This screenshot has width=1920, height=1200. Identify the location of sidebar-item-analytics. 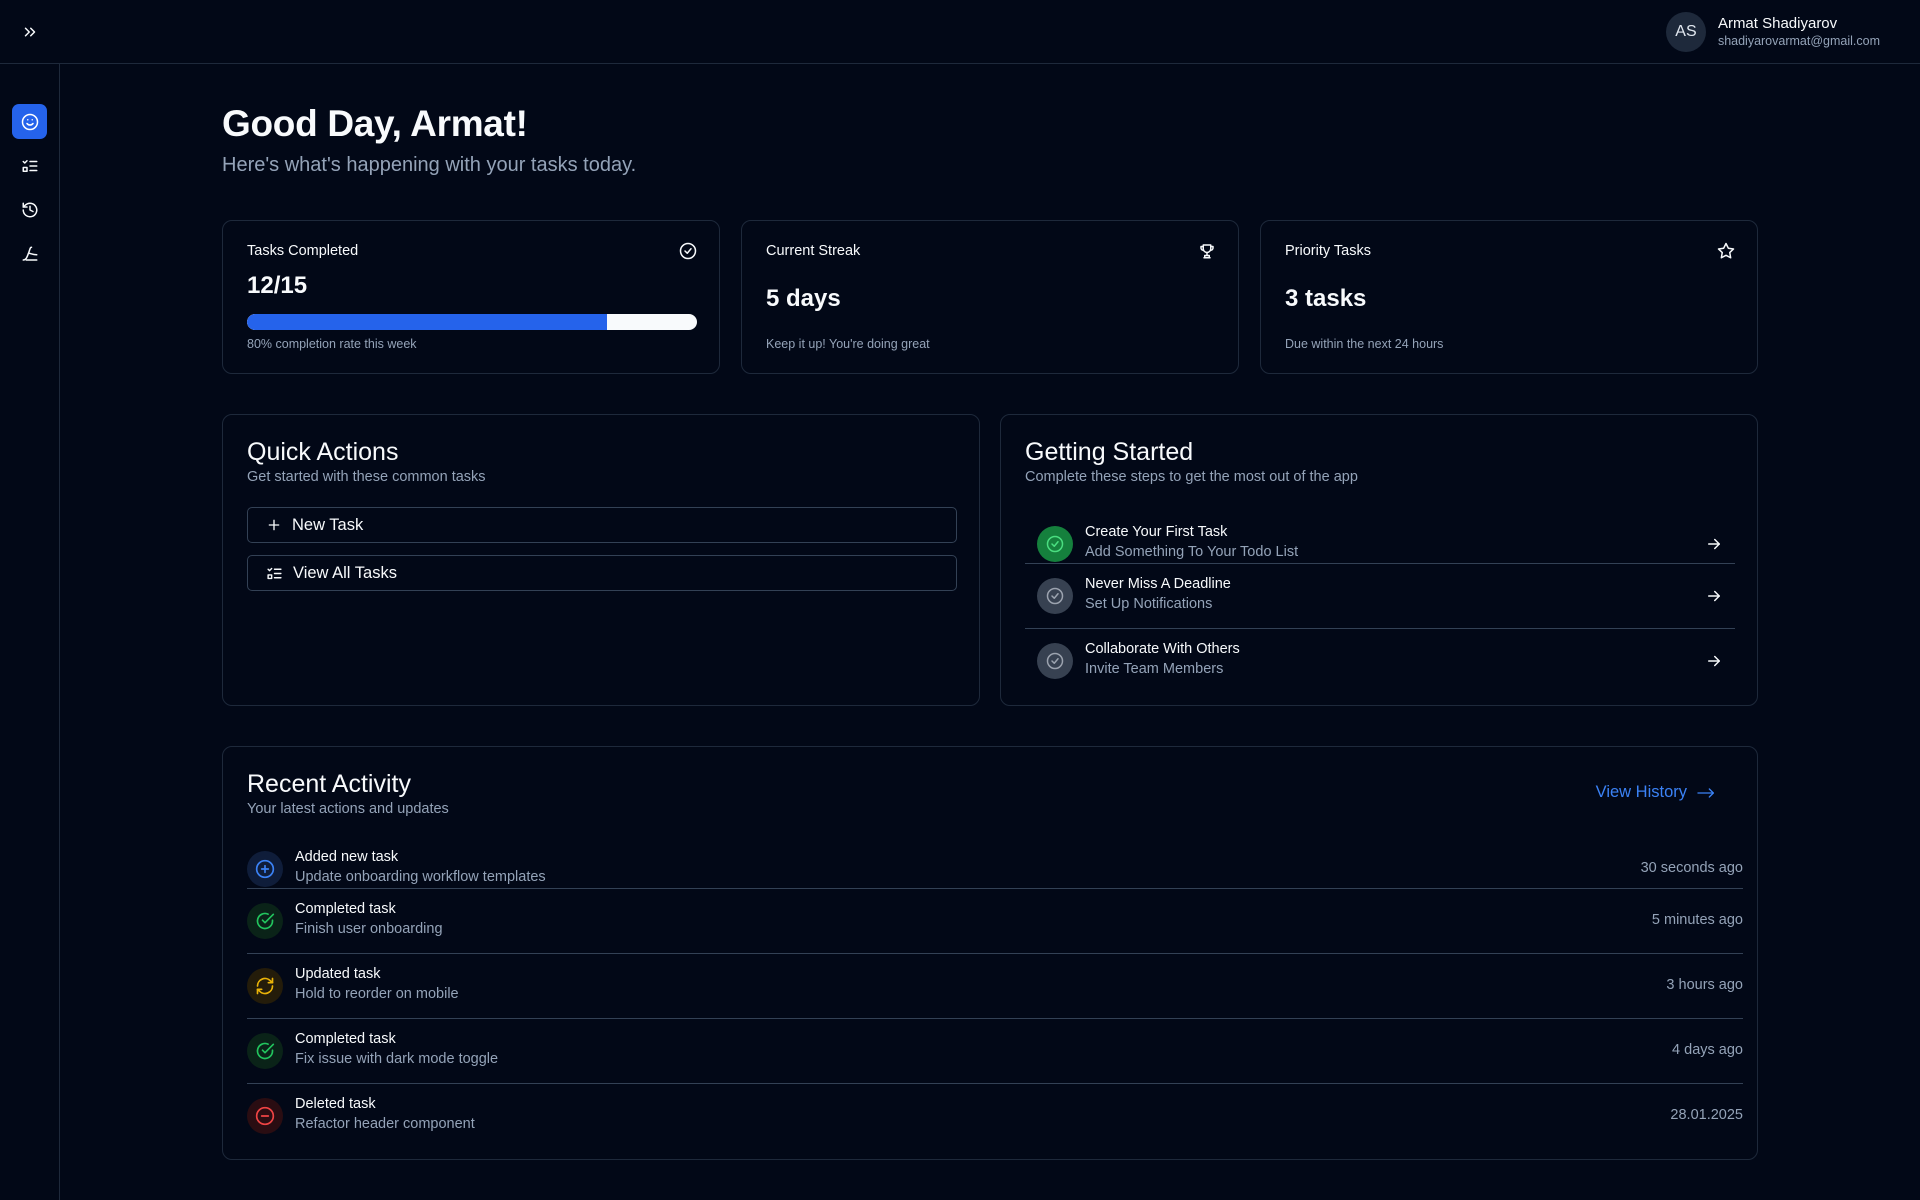
(29, 253).